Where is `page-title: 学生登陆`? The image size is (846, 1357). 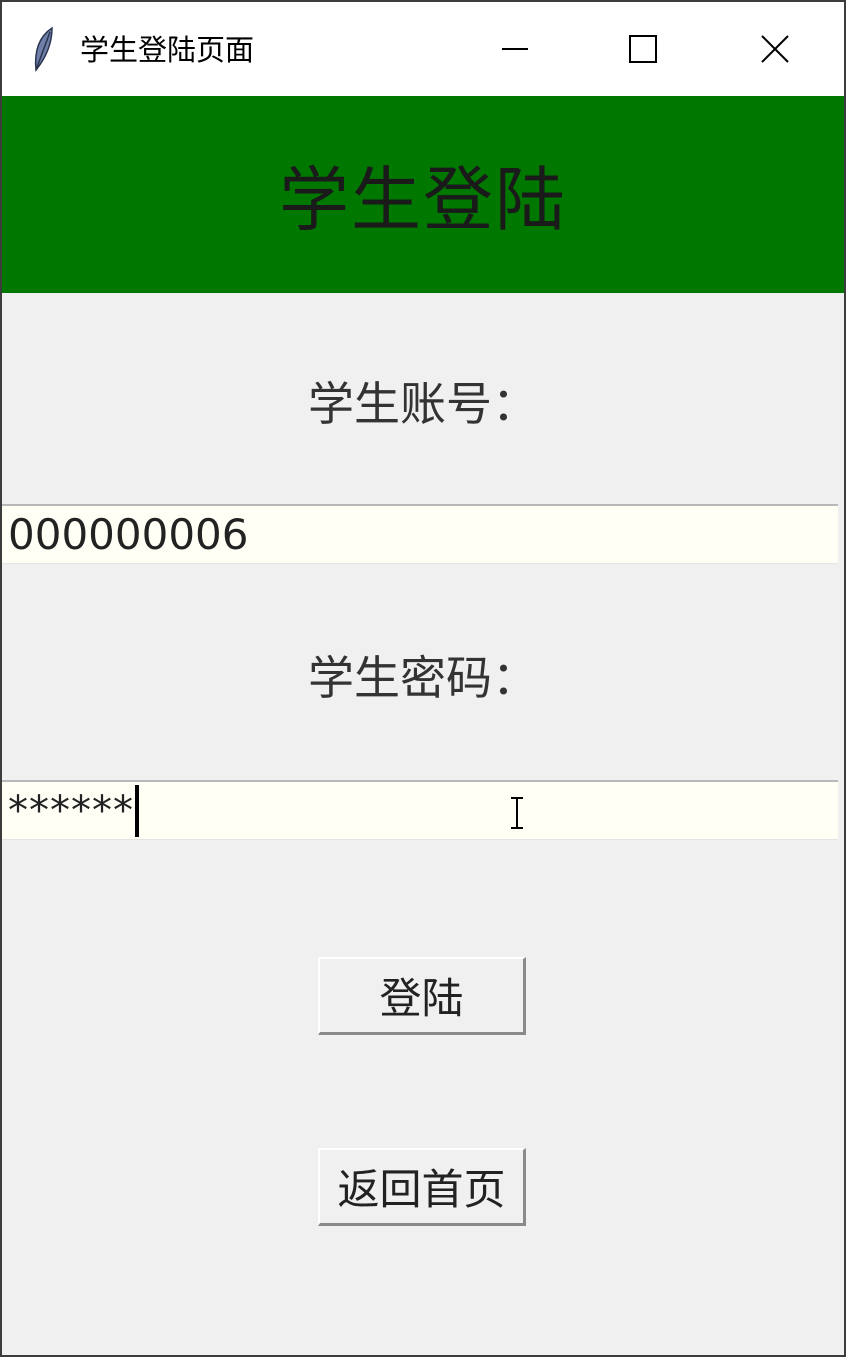
page-title: 学生登陆 is located at coordinates (423, 200).